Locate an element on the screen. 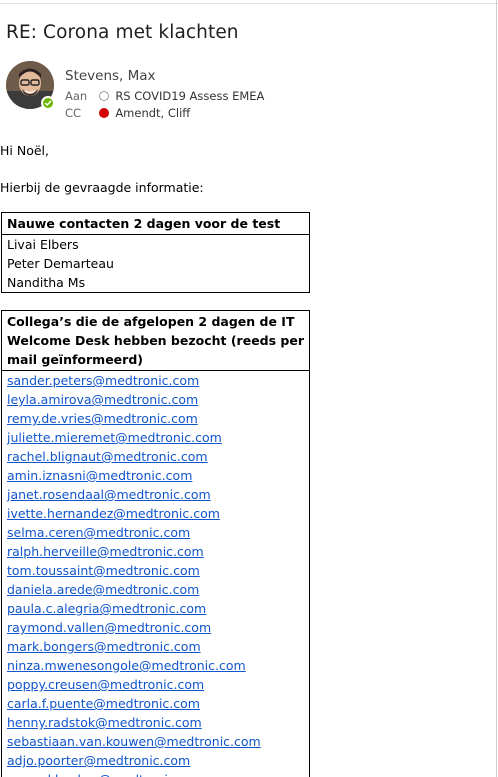 This screenshot has width=498, height=777. sender-name: Stevens, Max is located at coordinates (110, 76).